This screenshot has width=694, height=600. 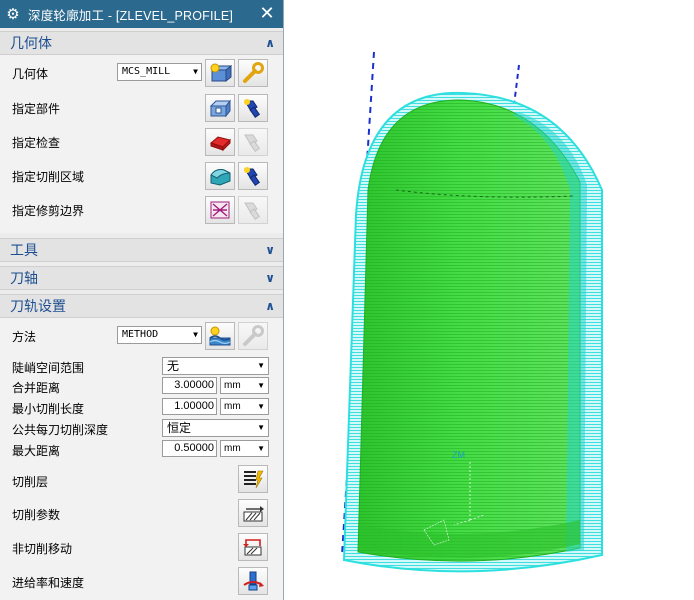 What do you see at coordinates (244, 385) in the screenshot?
I see `merge-distance-unit-select: mm ▼` at bounding box center [244, 385].